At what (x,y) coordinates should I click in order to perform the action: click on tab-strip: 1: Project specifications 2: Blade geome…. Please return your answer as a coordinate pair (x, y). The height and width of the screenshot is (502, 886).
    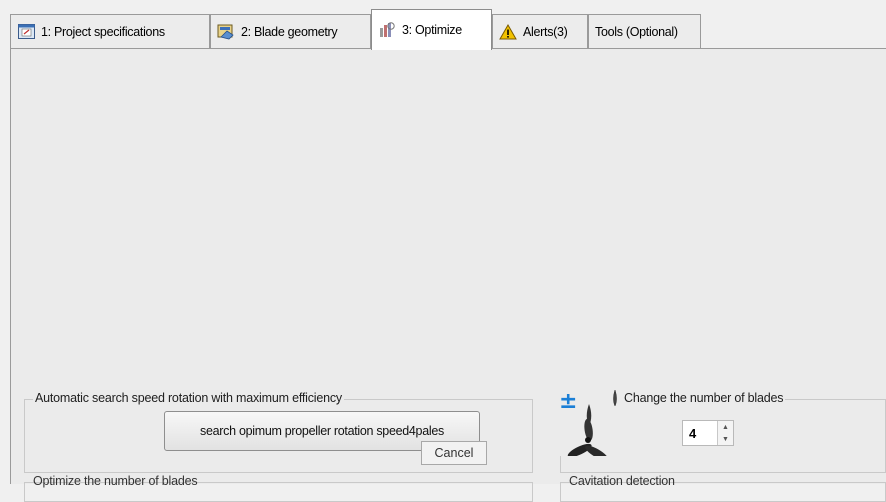
    Looking at the image, I should click on (443, 25).